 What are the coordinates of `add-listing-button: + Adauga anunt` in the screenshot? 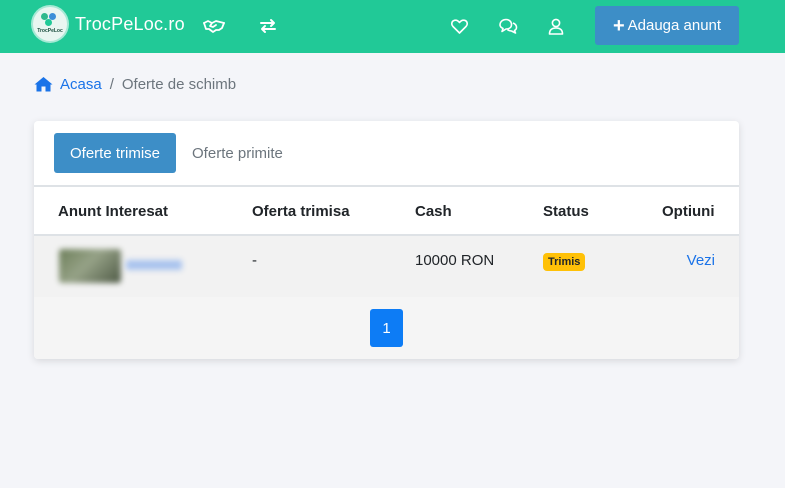 It's located at (667, 25).